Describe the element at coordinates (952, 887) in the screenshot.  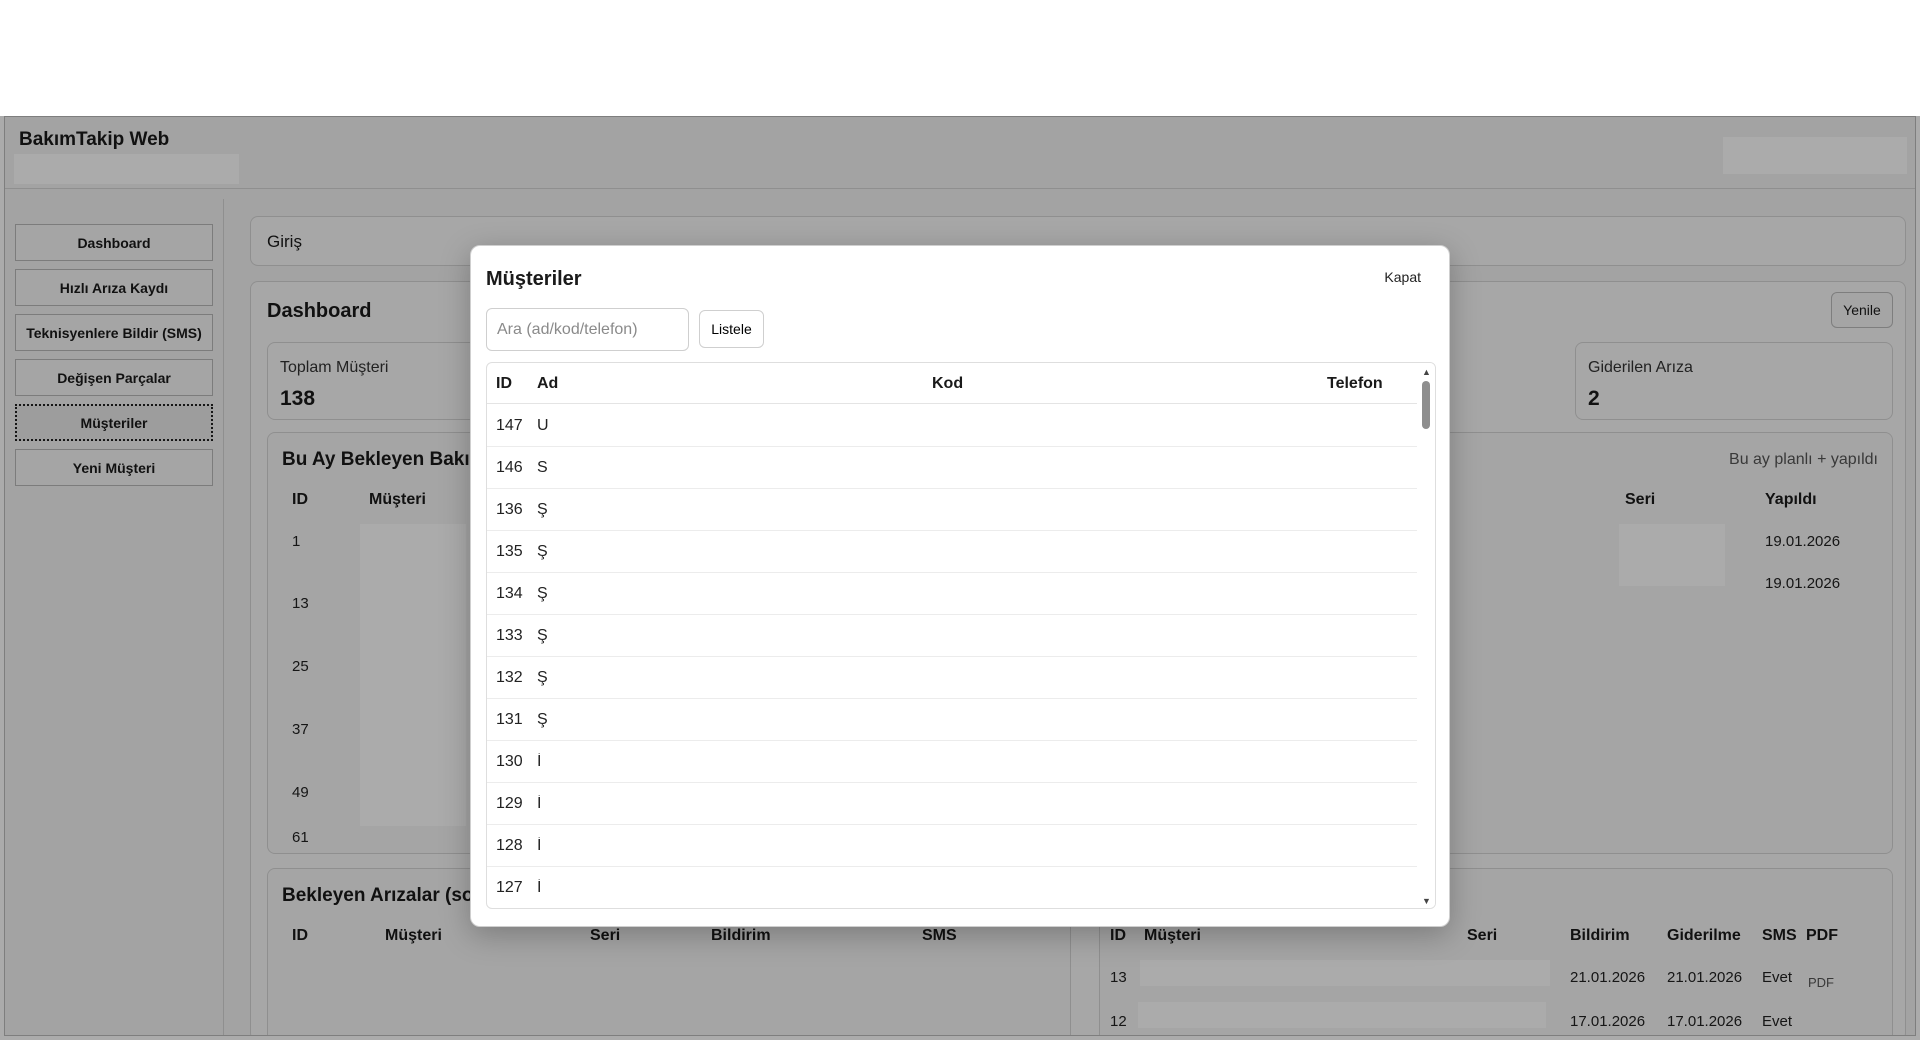
I see `table-row: 127 İ` at that location.